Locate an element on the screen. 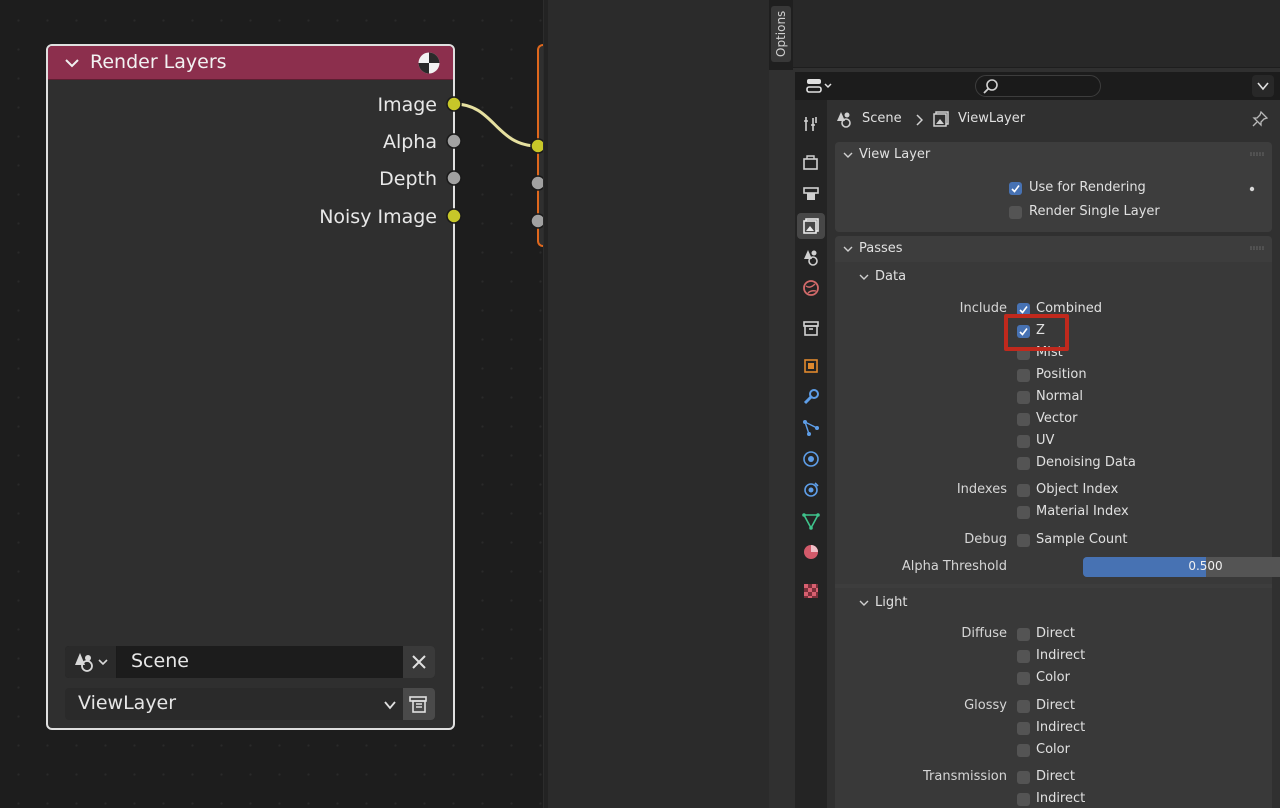  panel-title-view-layer: View Layer is located at coordinates (894, 154).